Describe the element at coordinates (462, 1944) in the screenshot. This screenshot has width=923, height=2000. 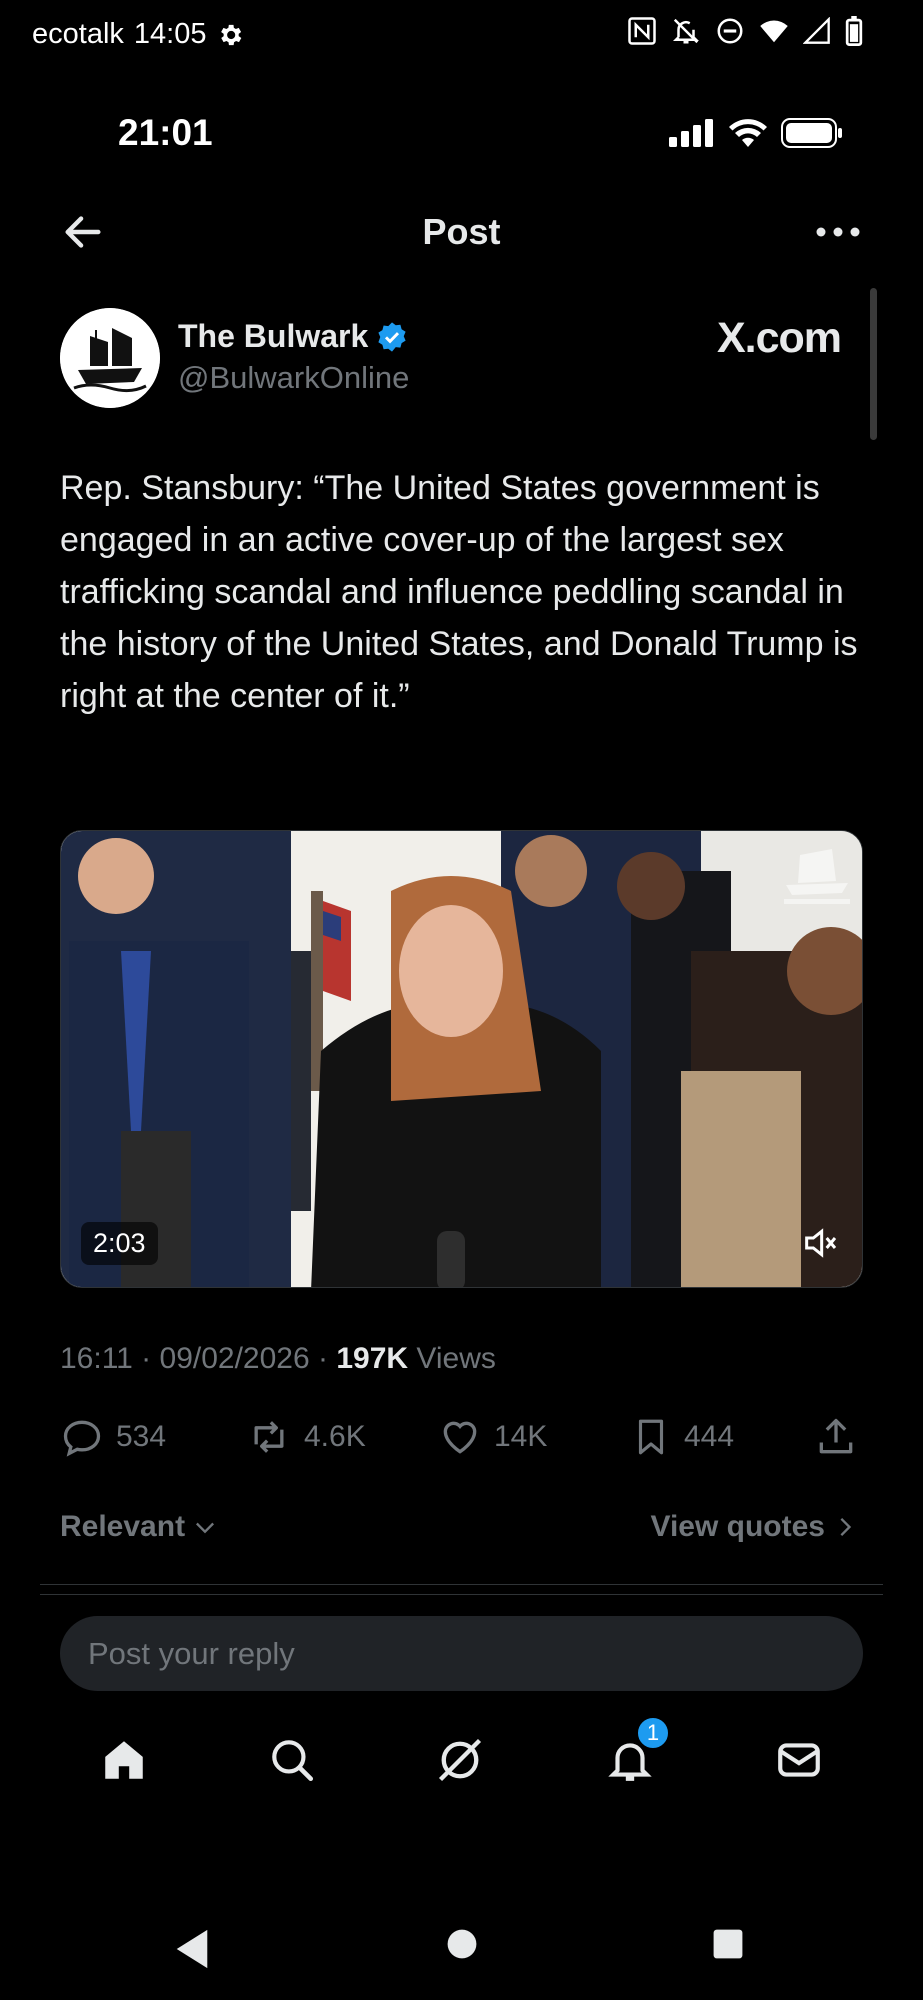
I see `nav-home-icon` at that location.